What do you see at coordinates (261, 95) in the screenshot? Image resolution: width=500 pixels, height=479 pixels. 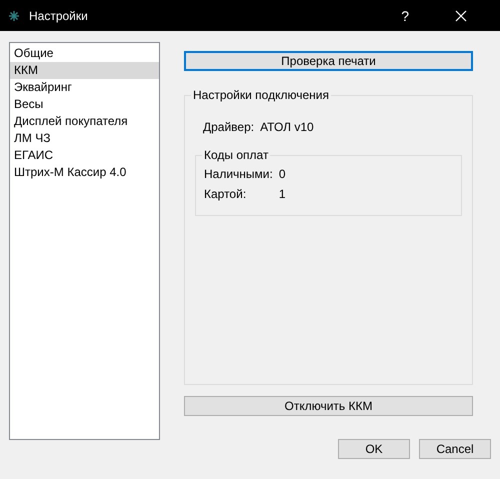 I see `group-title: Настройки подключения` at bounding box center [261, 95].